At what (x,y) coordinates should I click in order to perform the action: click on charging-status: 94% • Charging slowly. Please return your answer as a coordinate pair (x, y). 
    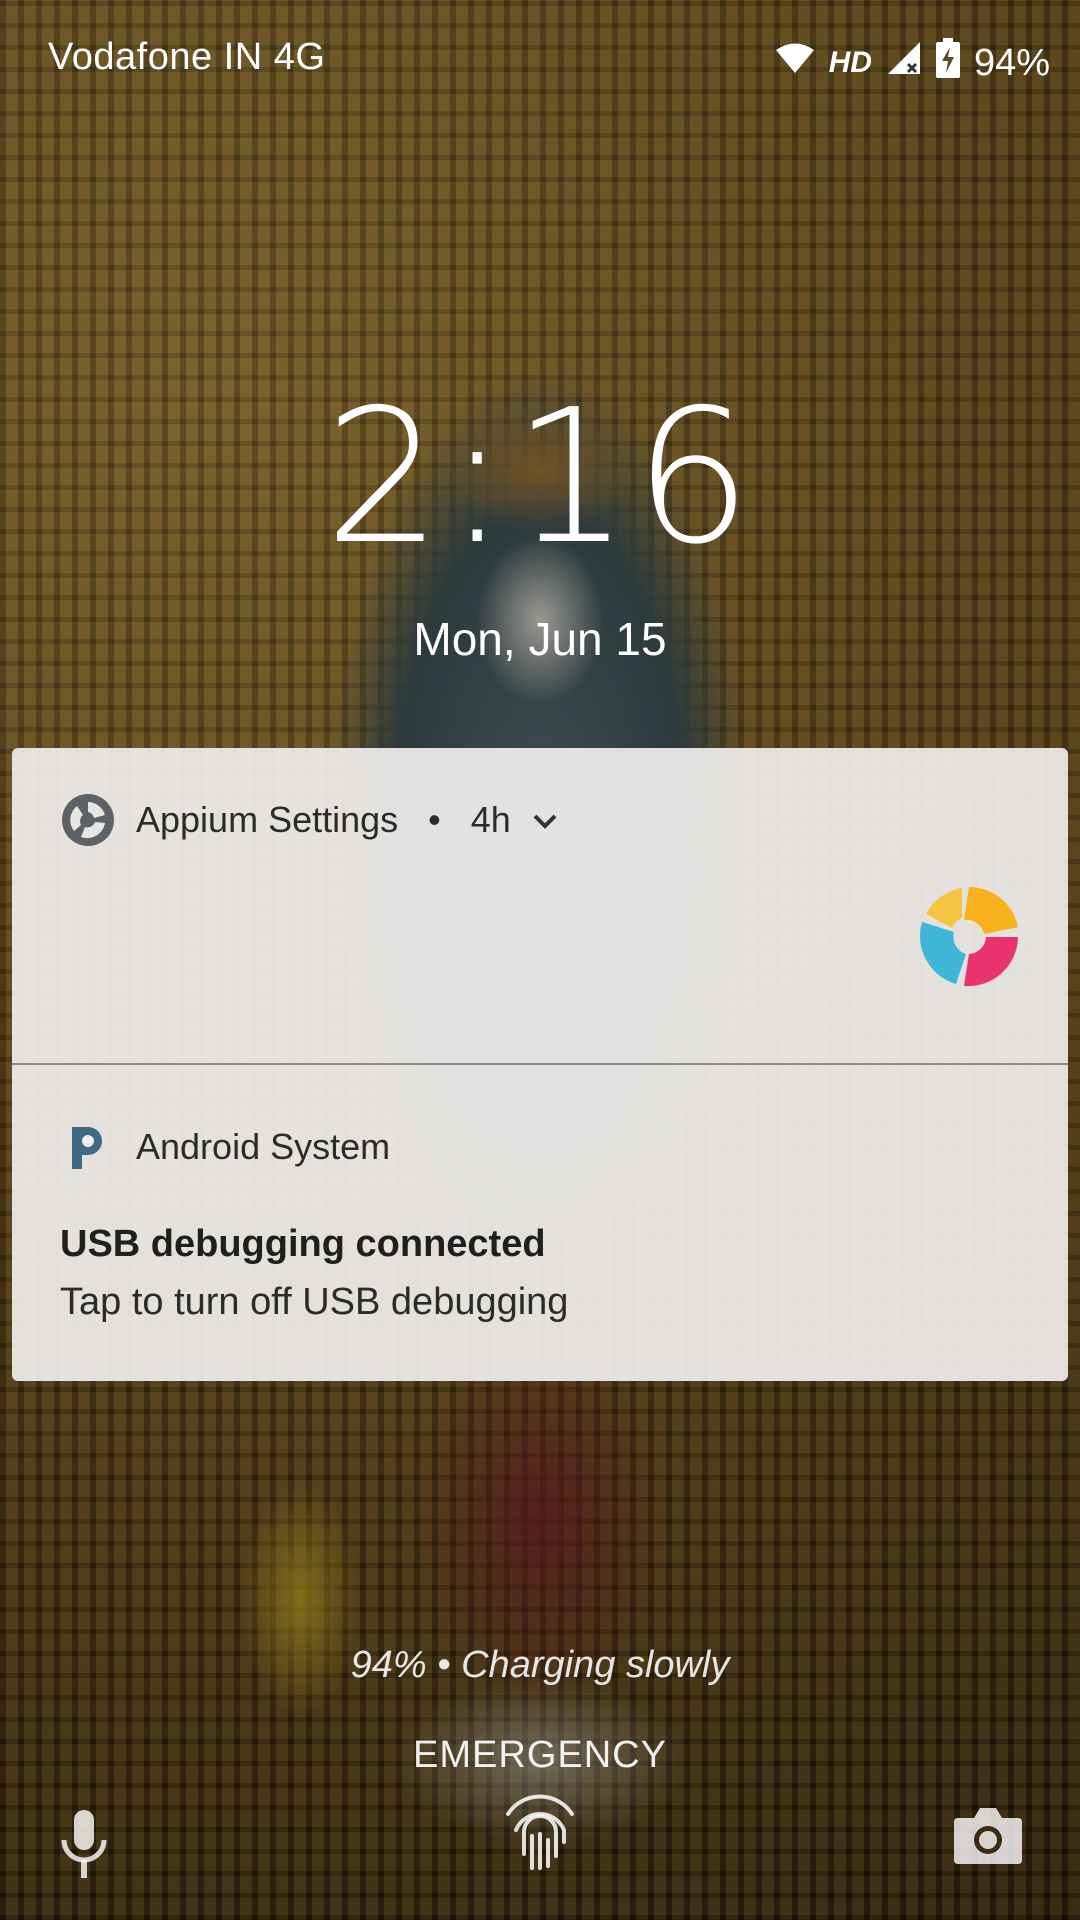
    Looking at the image, I should click on (540, 1665).